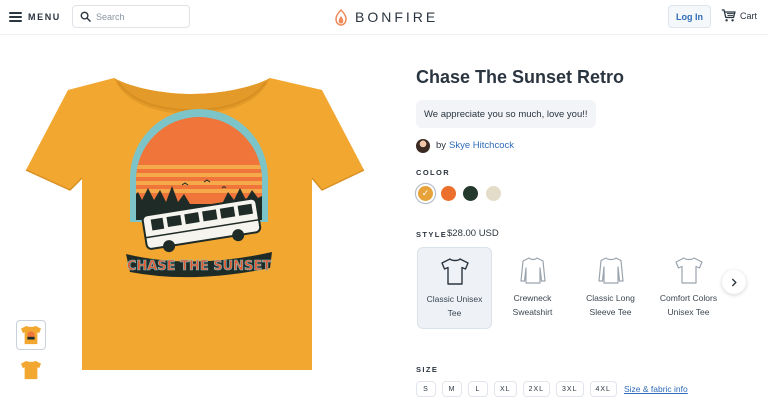  What do you see at coordinates (552, 389) in the screenshot?
I see `size-options: S M L XL 2XL 3XL 4XL Size & fabric info` at bounding box center [552, 389].